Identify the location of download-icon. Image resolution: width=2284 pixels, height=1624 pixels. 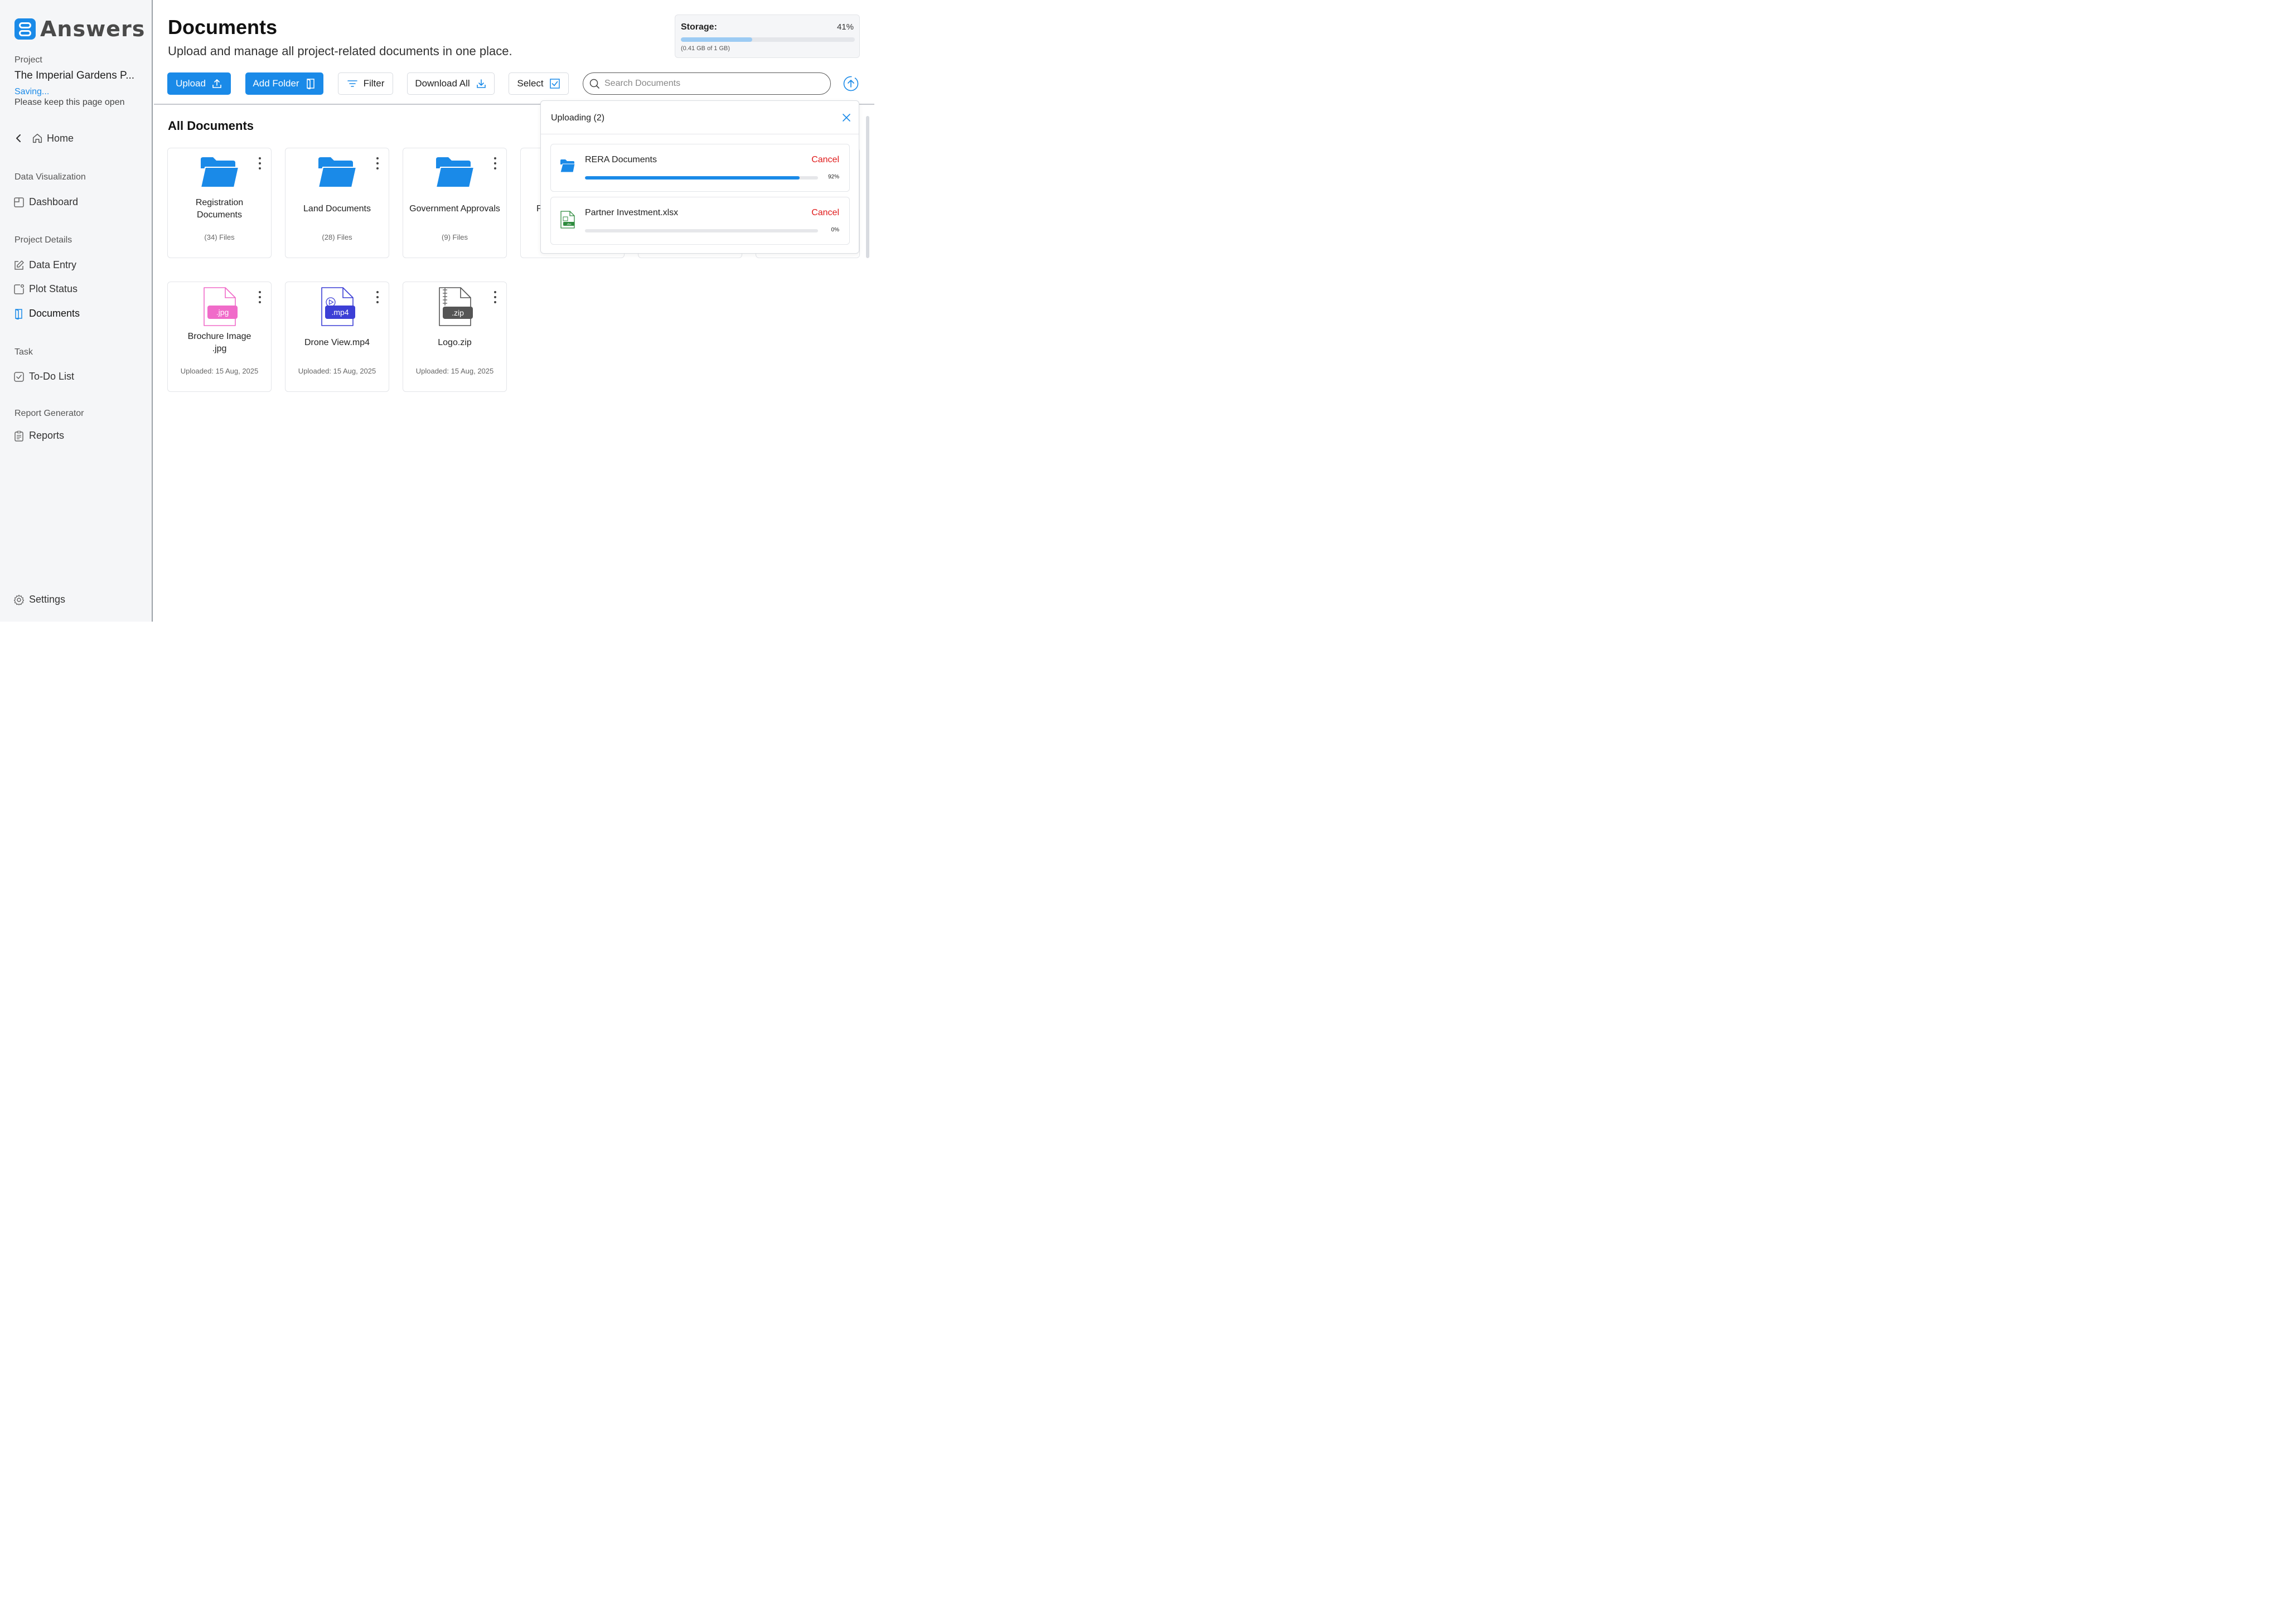
(481, 83).